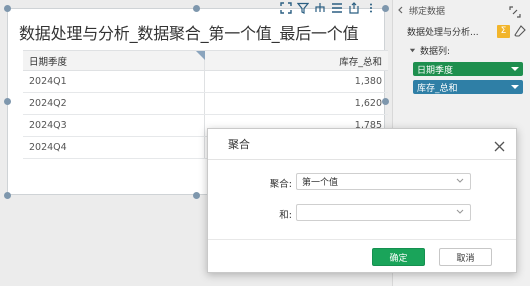 This screenshot has width=530, height=286. I want to click on dialog-title: 聚合, so click(239, 144).